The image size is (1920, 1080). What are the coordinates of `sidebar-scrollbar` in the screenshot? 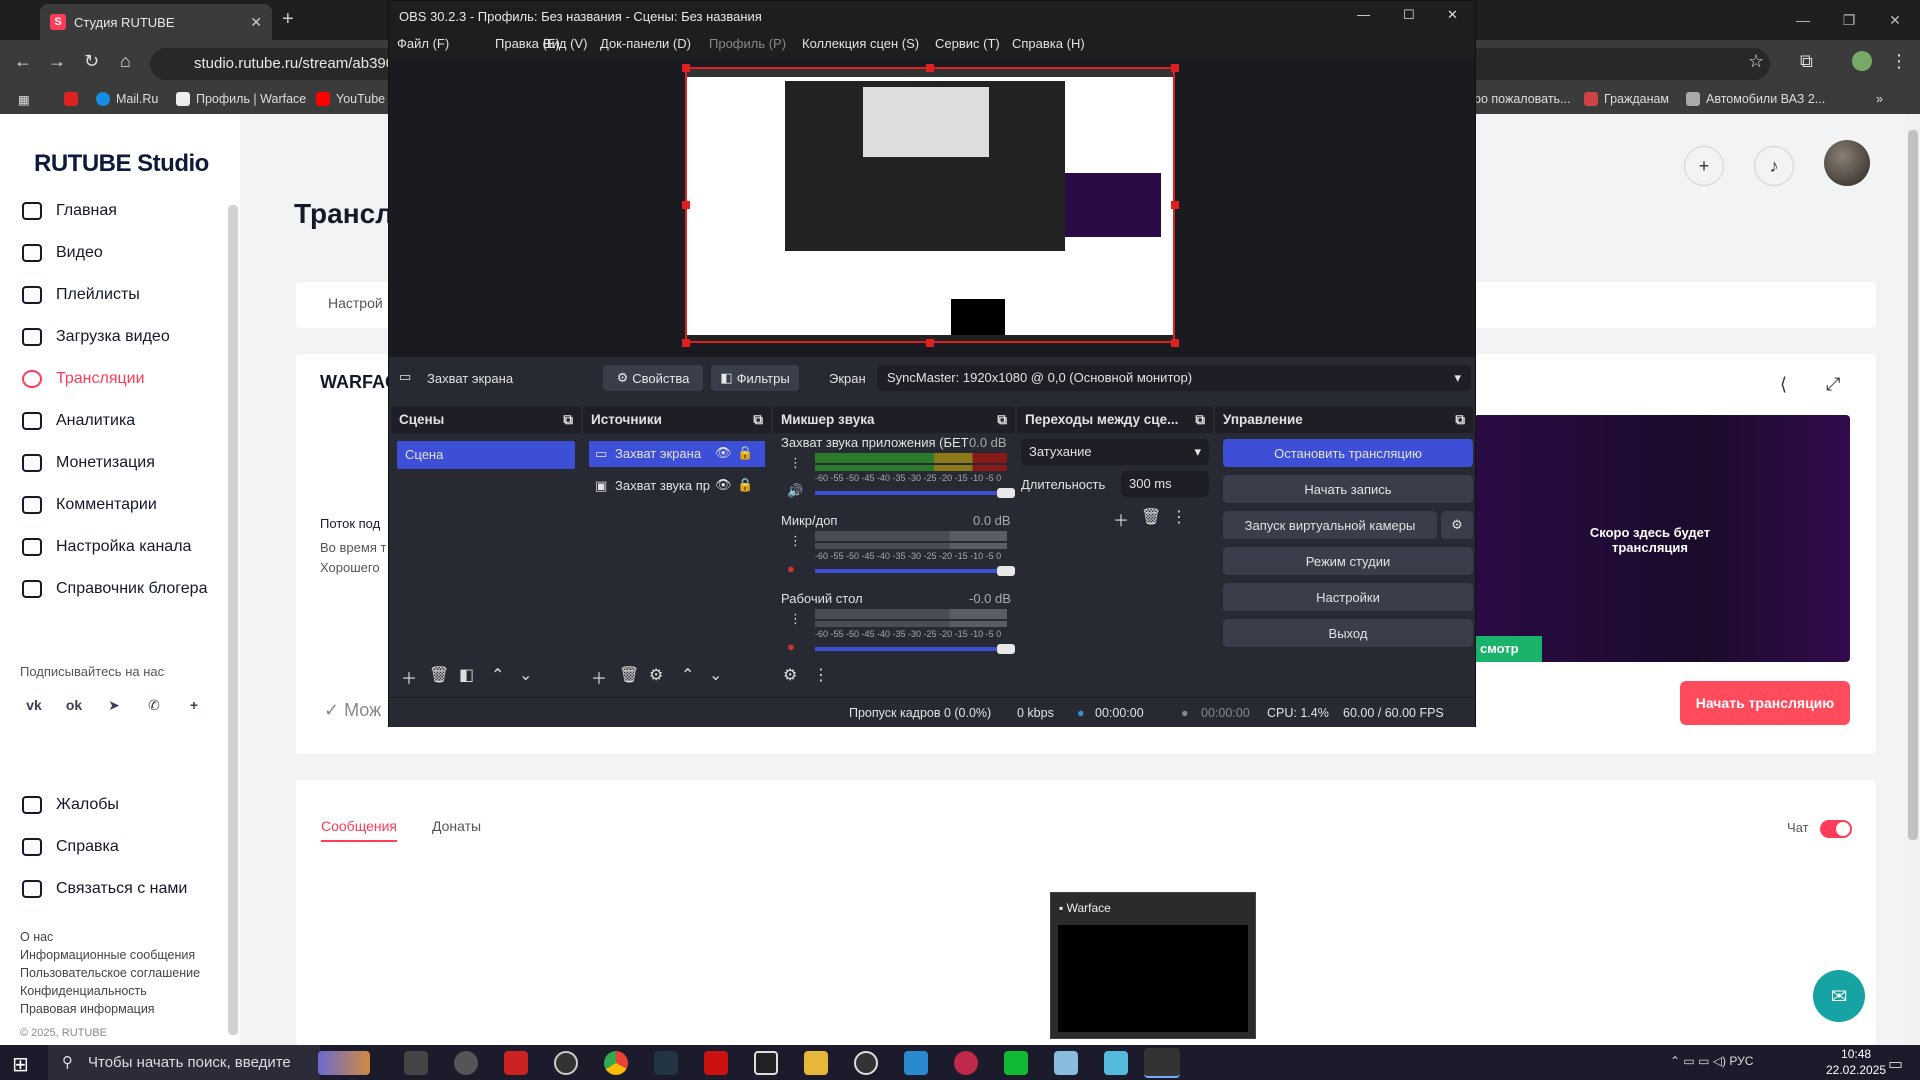 It's located at (233, 620).